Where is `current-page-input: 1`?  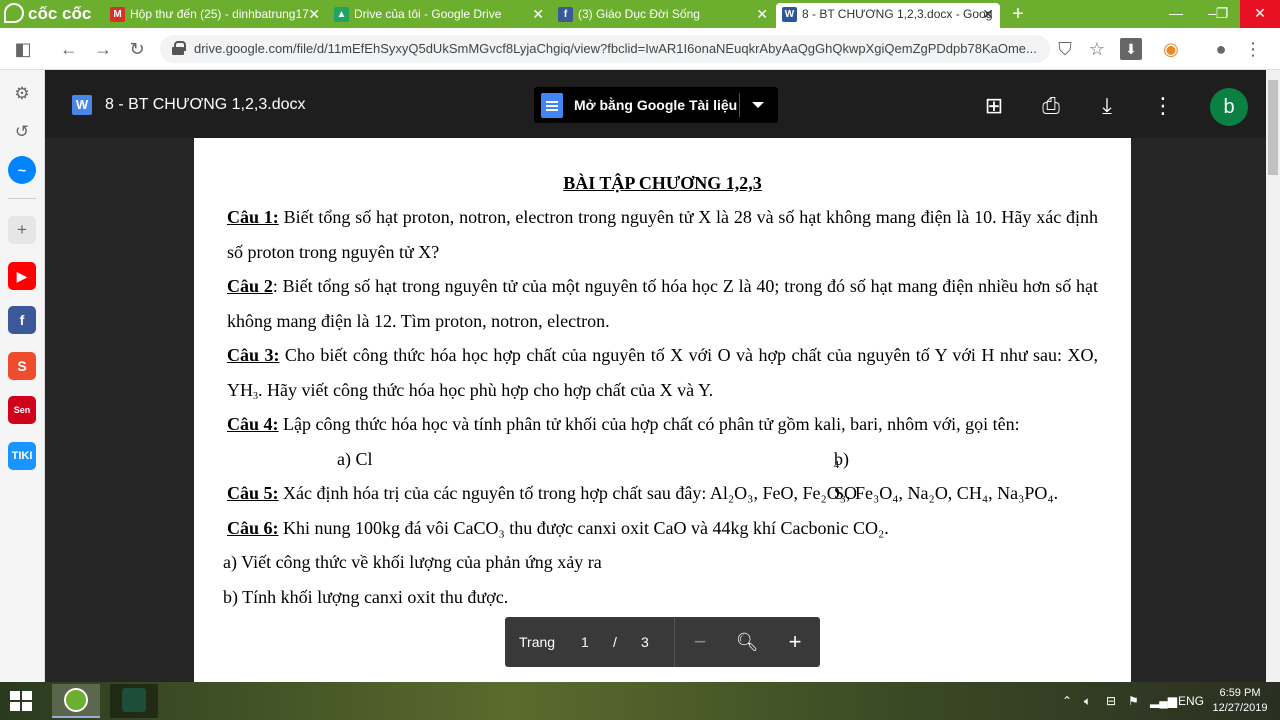 current-page-input: 1 is located at coordinates (585, 642).